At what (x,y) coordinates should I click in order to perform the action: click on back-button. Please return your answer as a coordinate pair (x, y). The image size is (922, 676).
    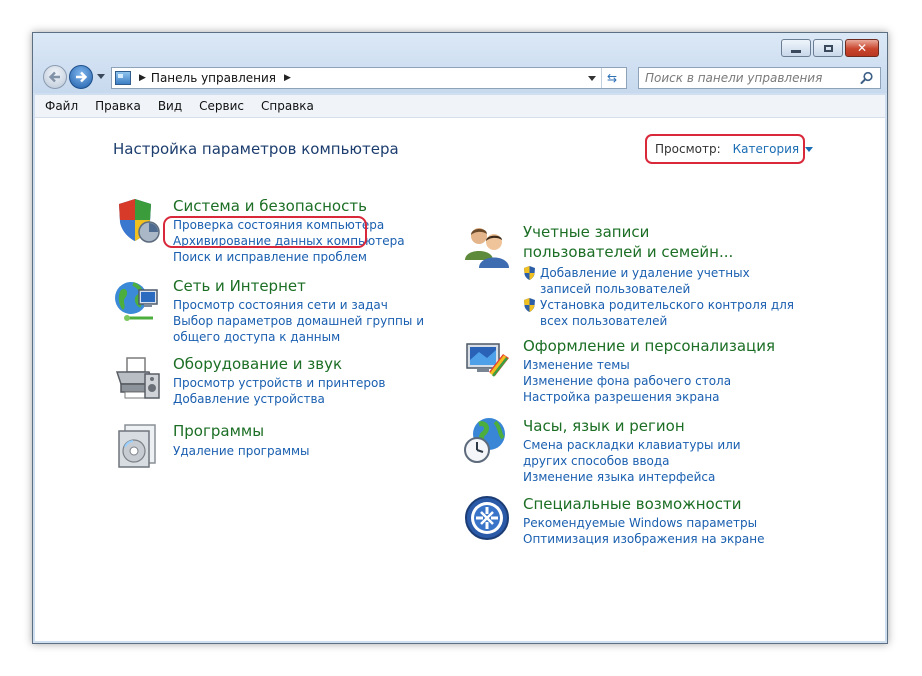
    Looking at the image, I should click on (55, 77).